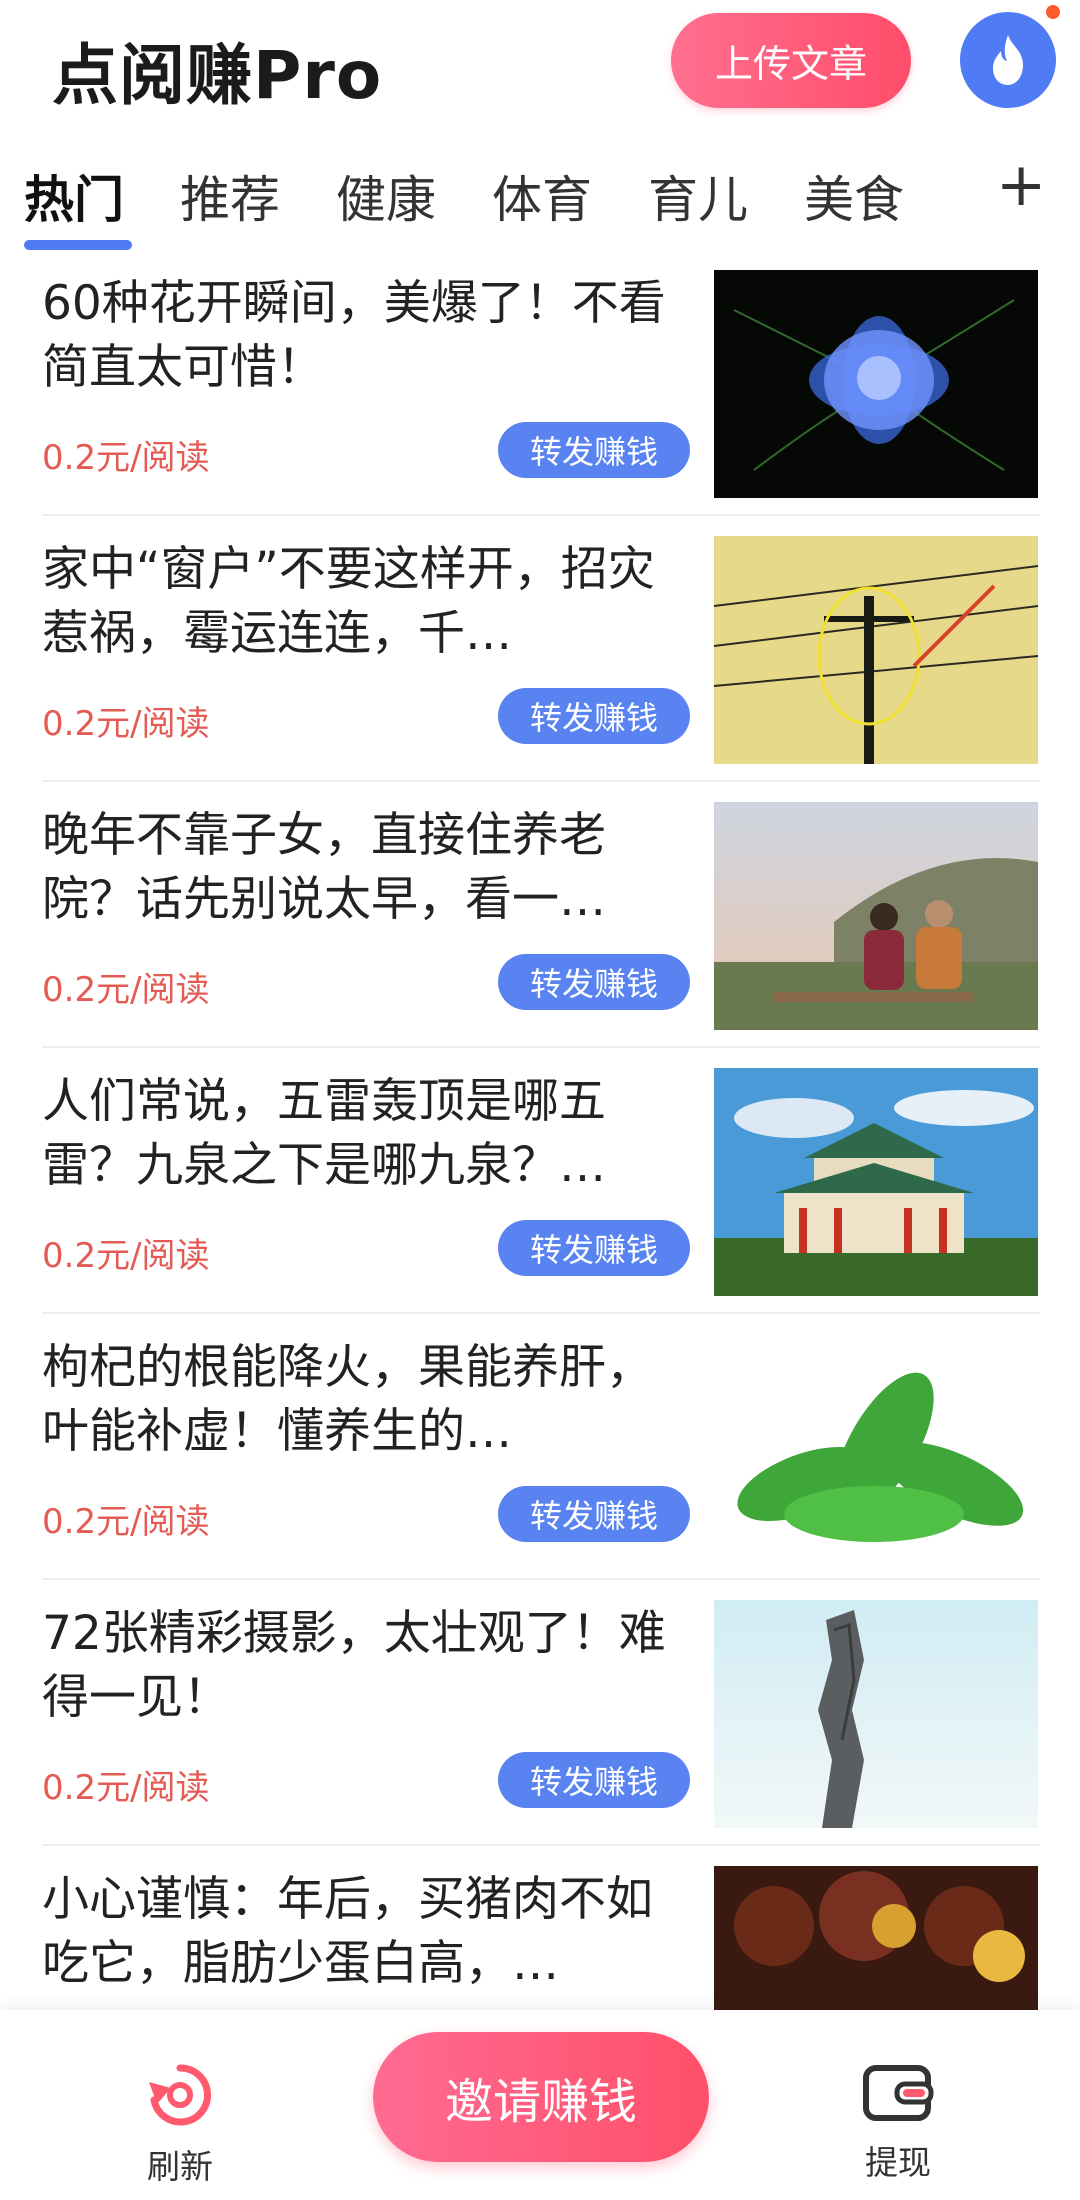 Image resolution: width=1080 pixels, height=2200 pixels. I want to click on tab-food: 美食, so click(854, 196).